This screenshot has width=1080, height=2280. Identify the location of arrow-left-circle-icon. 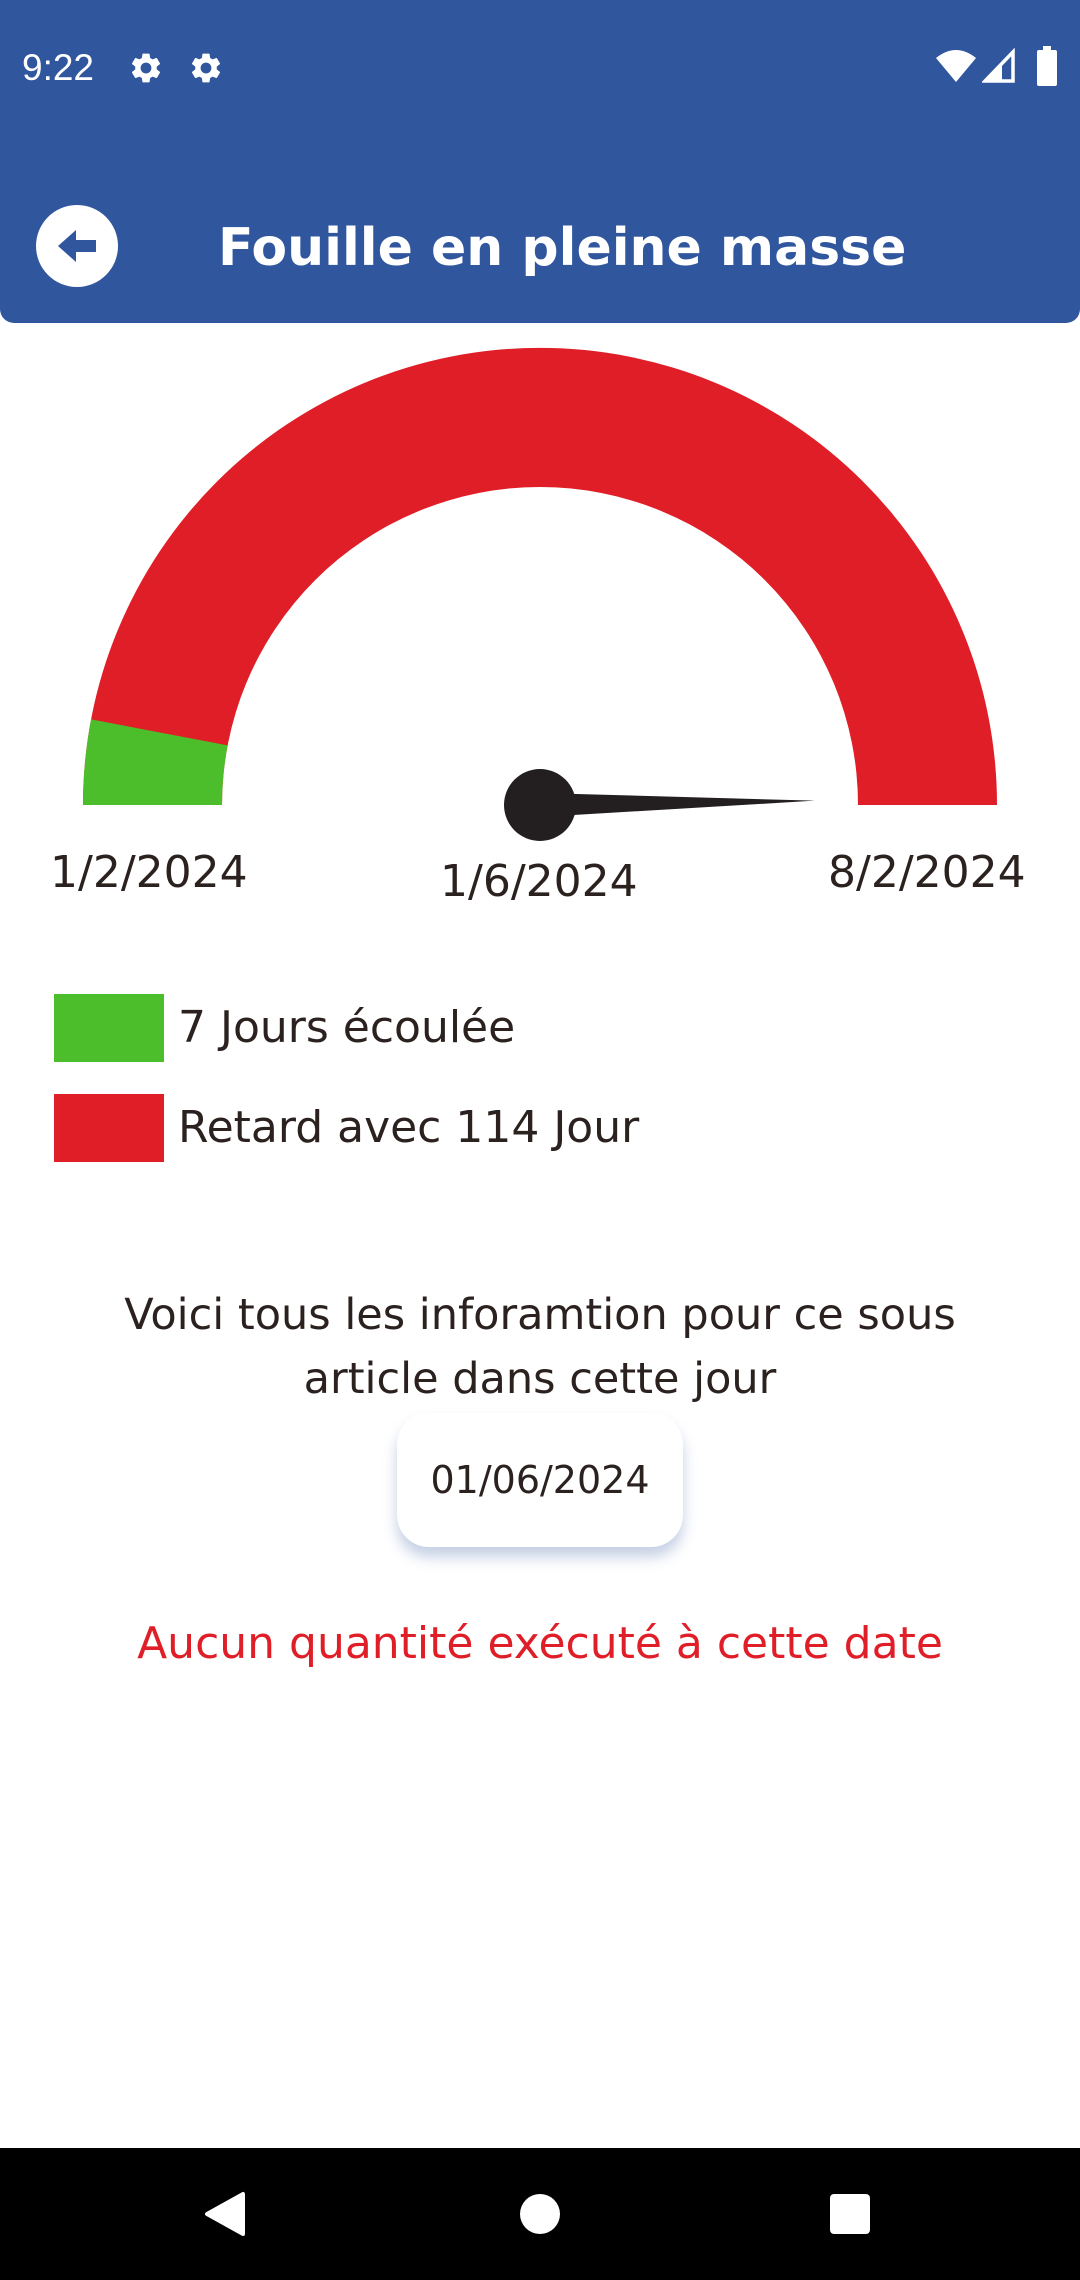
(77, 246).